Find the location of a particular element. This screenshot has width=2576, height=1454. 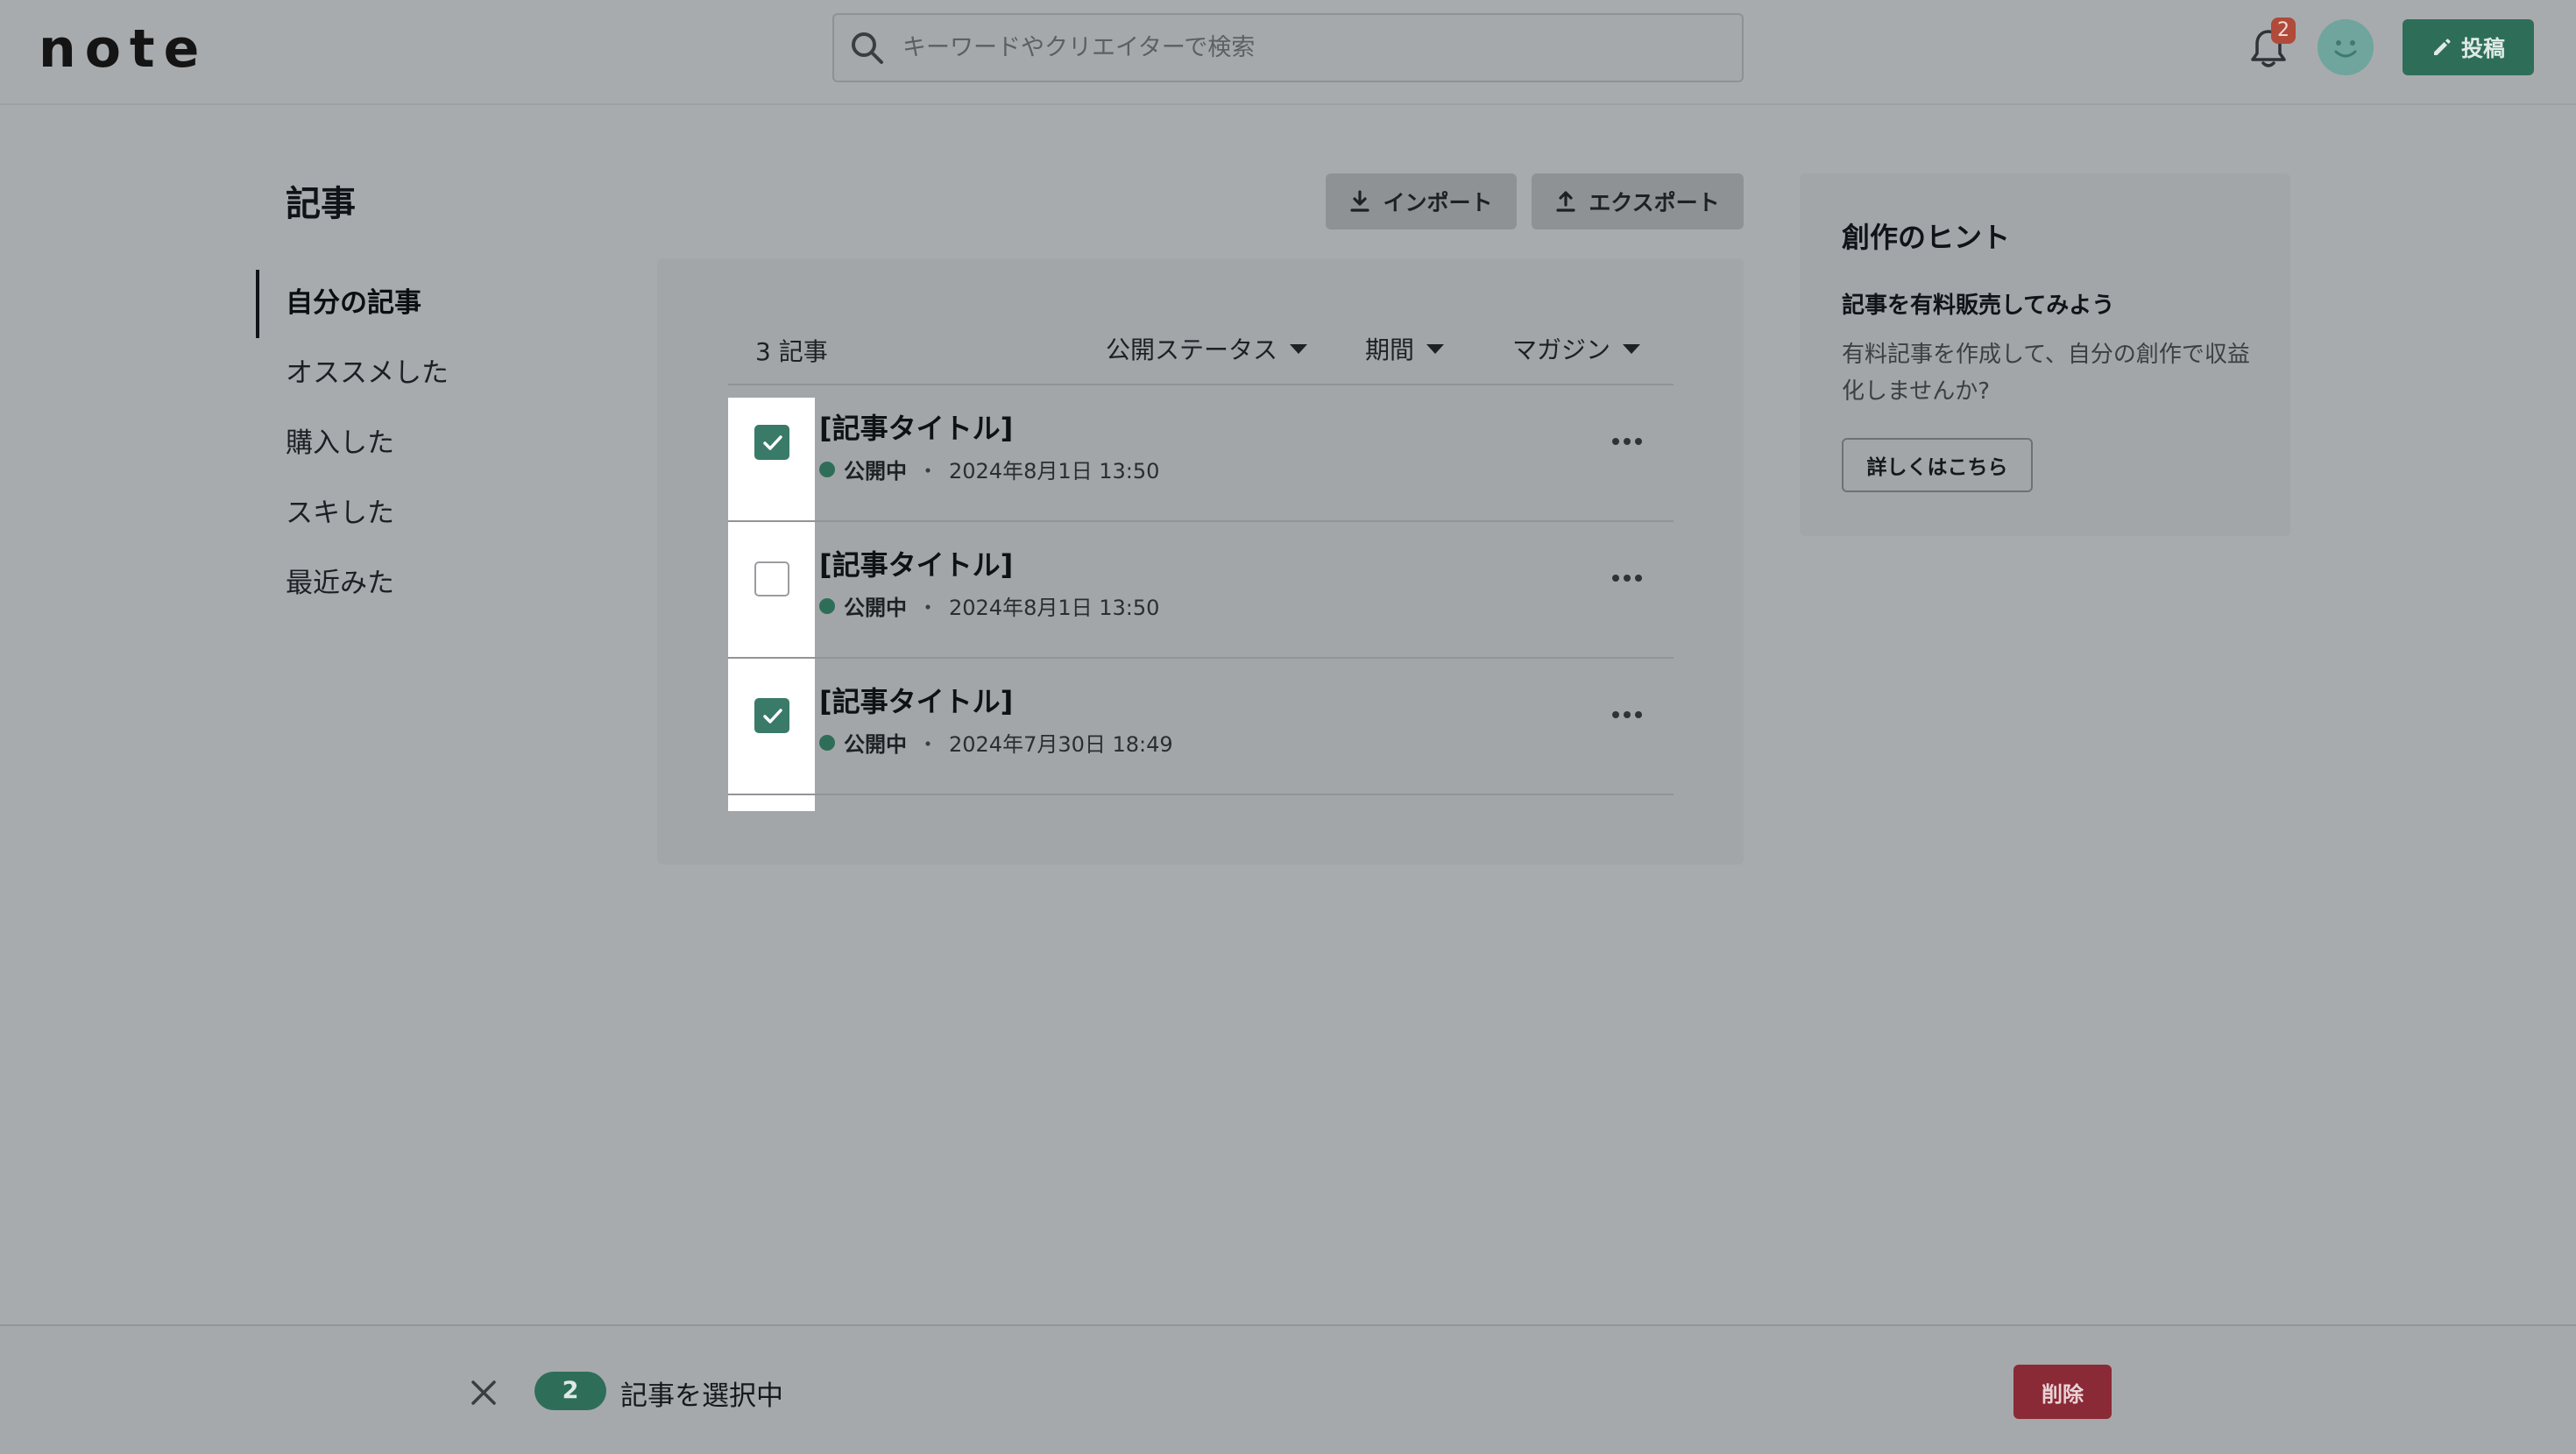

hint-heading: 創作のヒント is located at coordinates (1926, 238).